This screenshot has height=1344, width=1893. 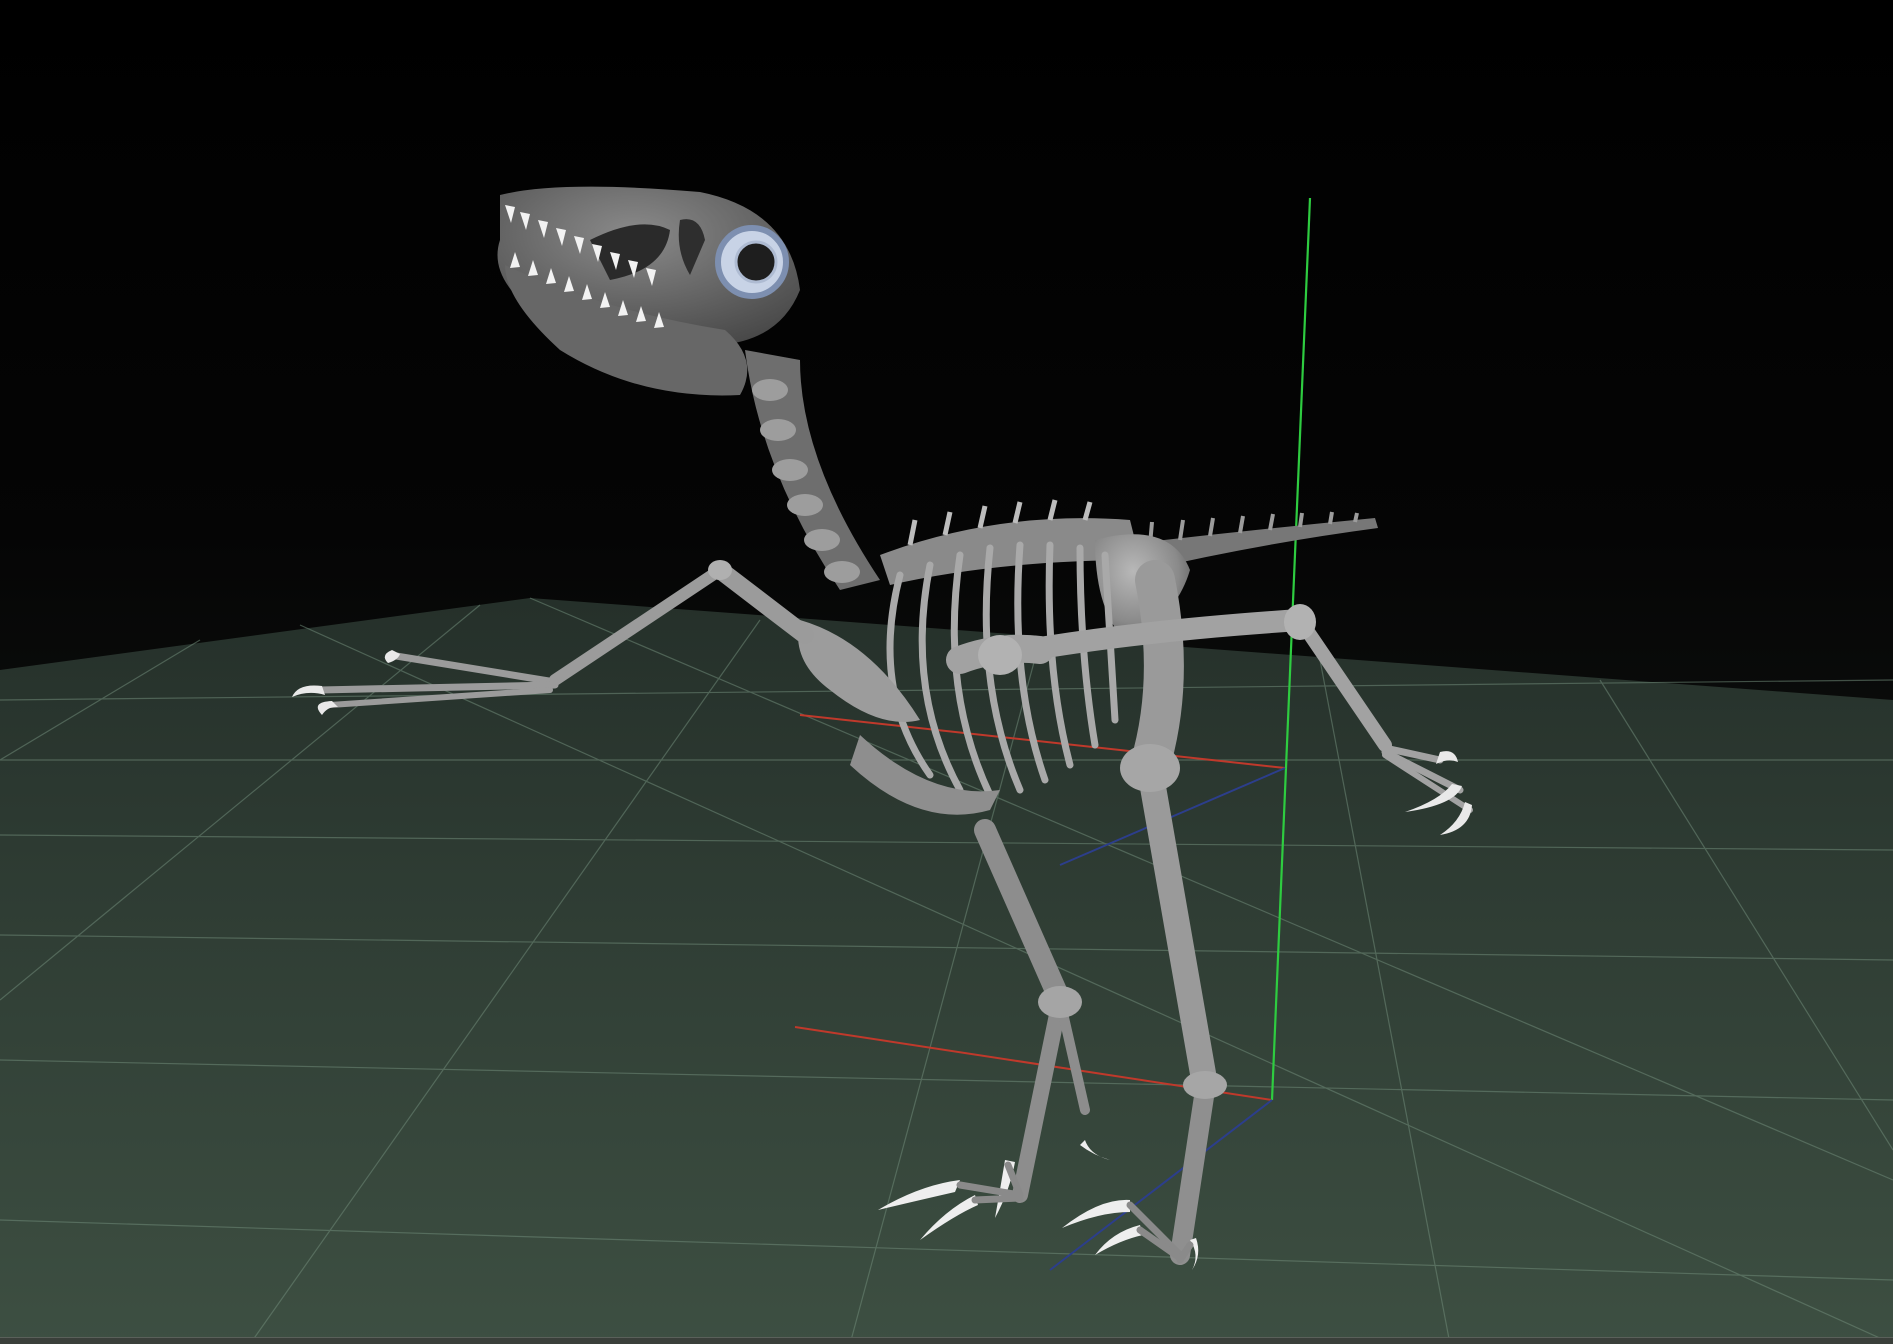 I want to click on near-shoulder-joint, so click(x=1000, y=655).